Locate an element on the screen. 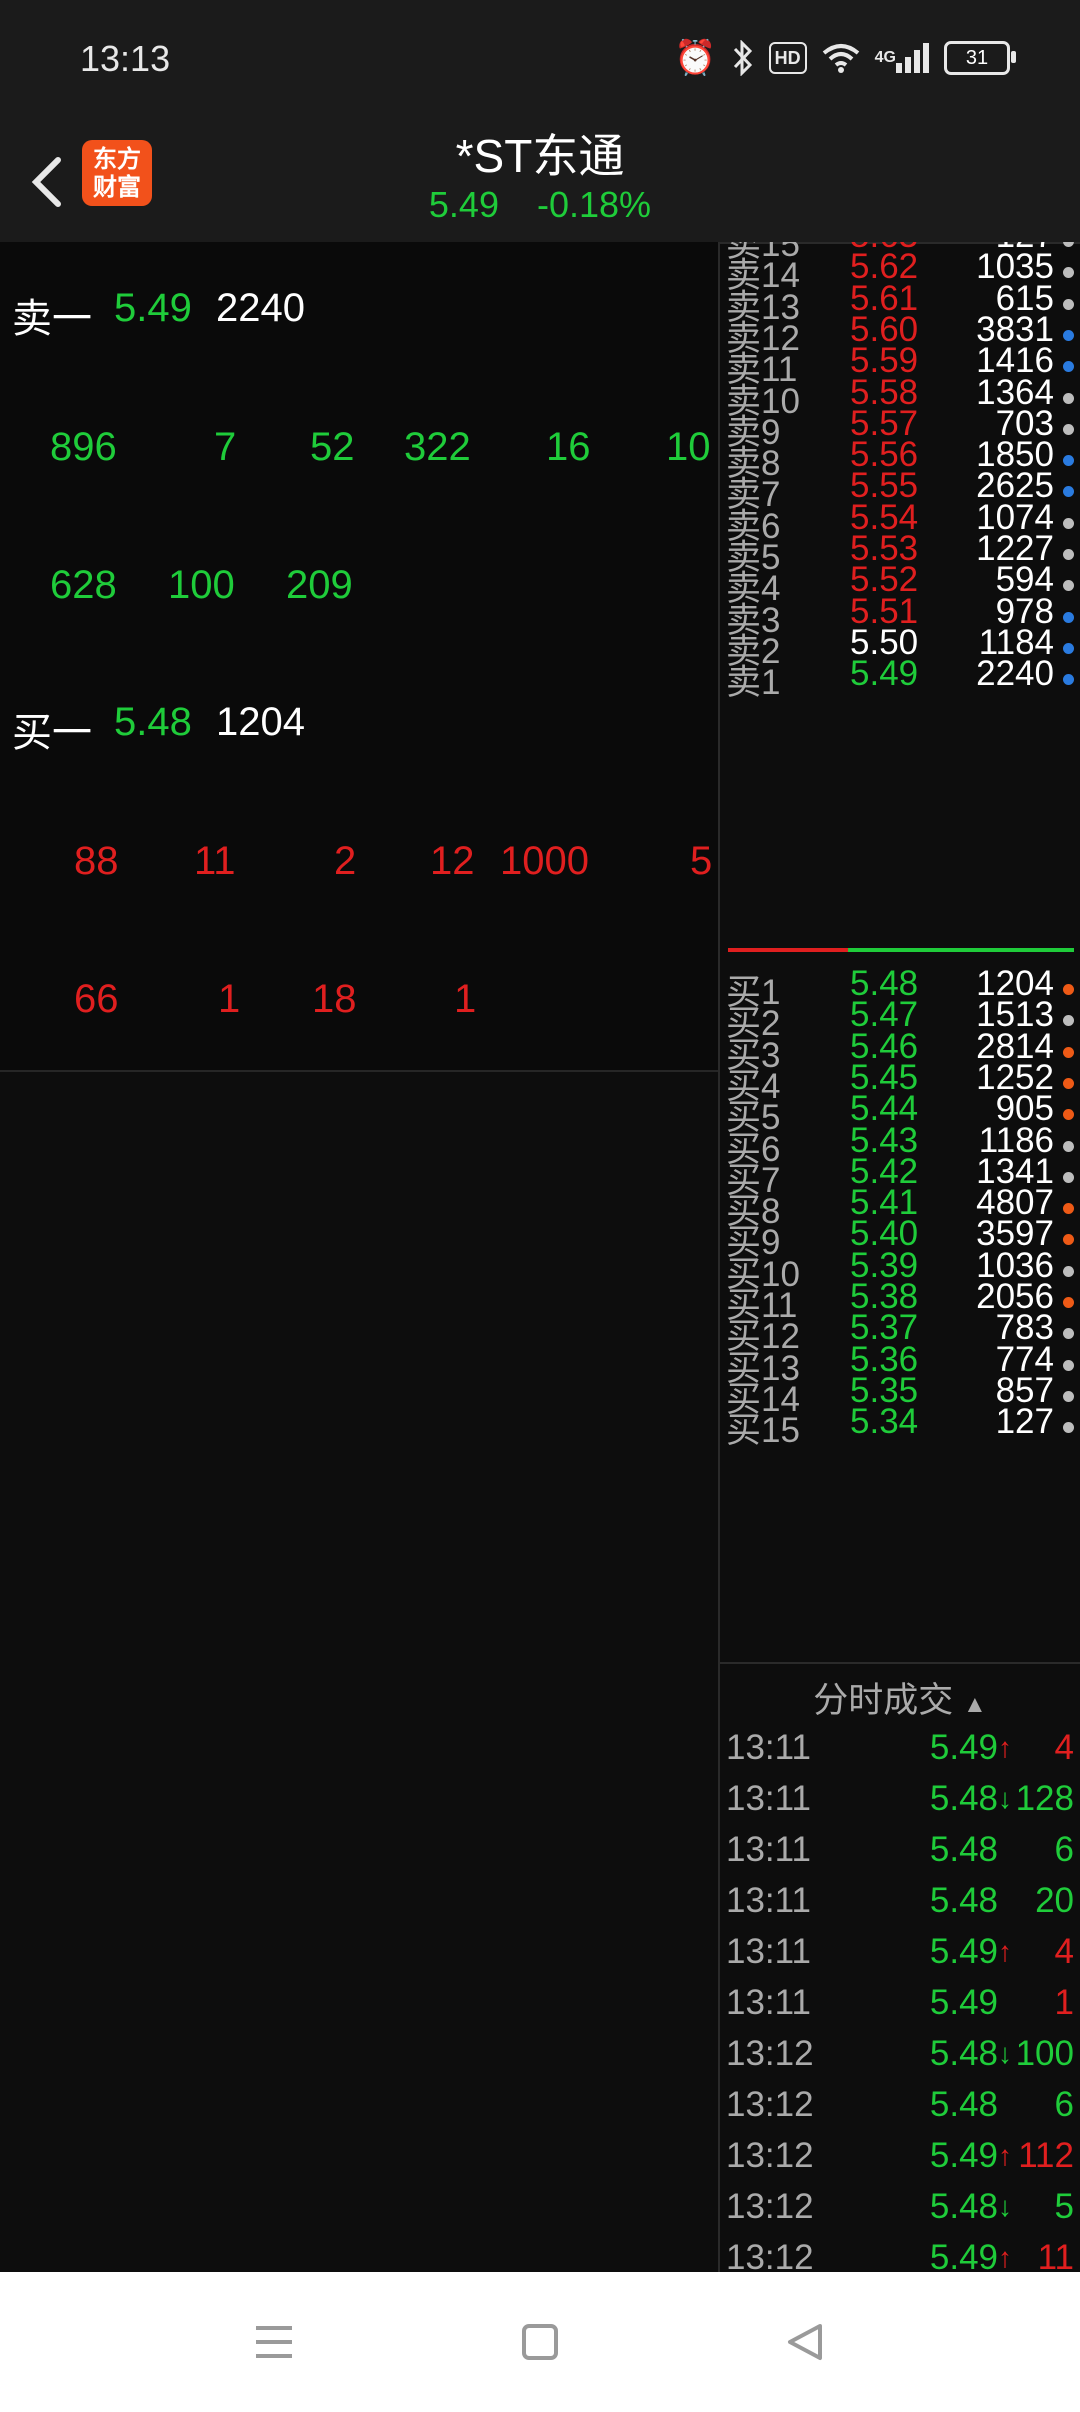 The width and height of the screenshot is (1080, 2412). buy-one-volume: 1204 is located at coordinates (260, 722).